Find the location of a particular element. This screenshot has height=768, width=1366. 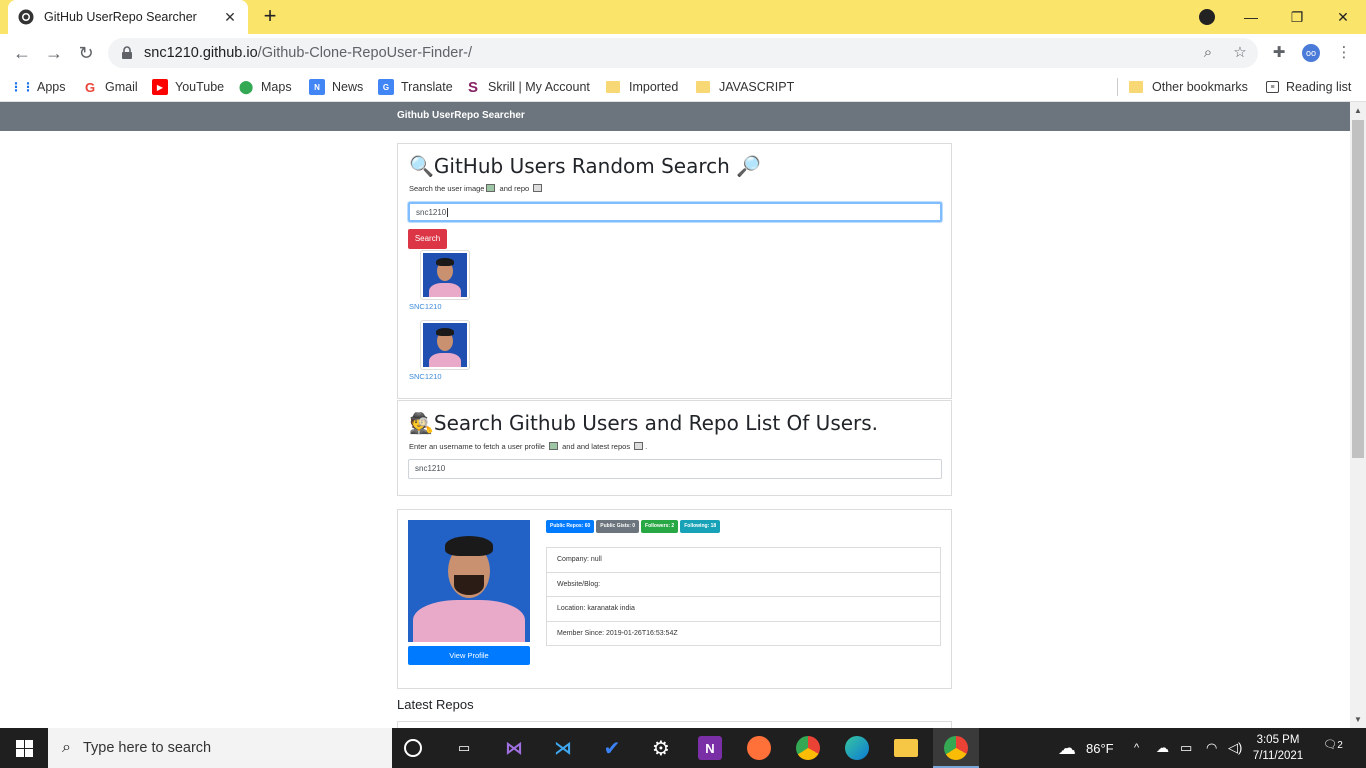

visual-studio-icon: ⋈ is located at coordinates (514, 748).